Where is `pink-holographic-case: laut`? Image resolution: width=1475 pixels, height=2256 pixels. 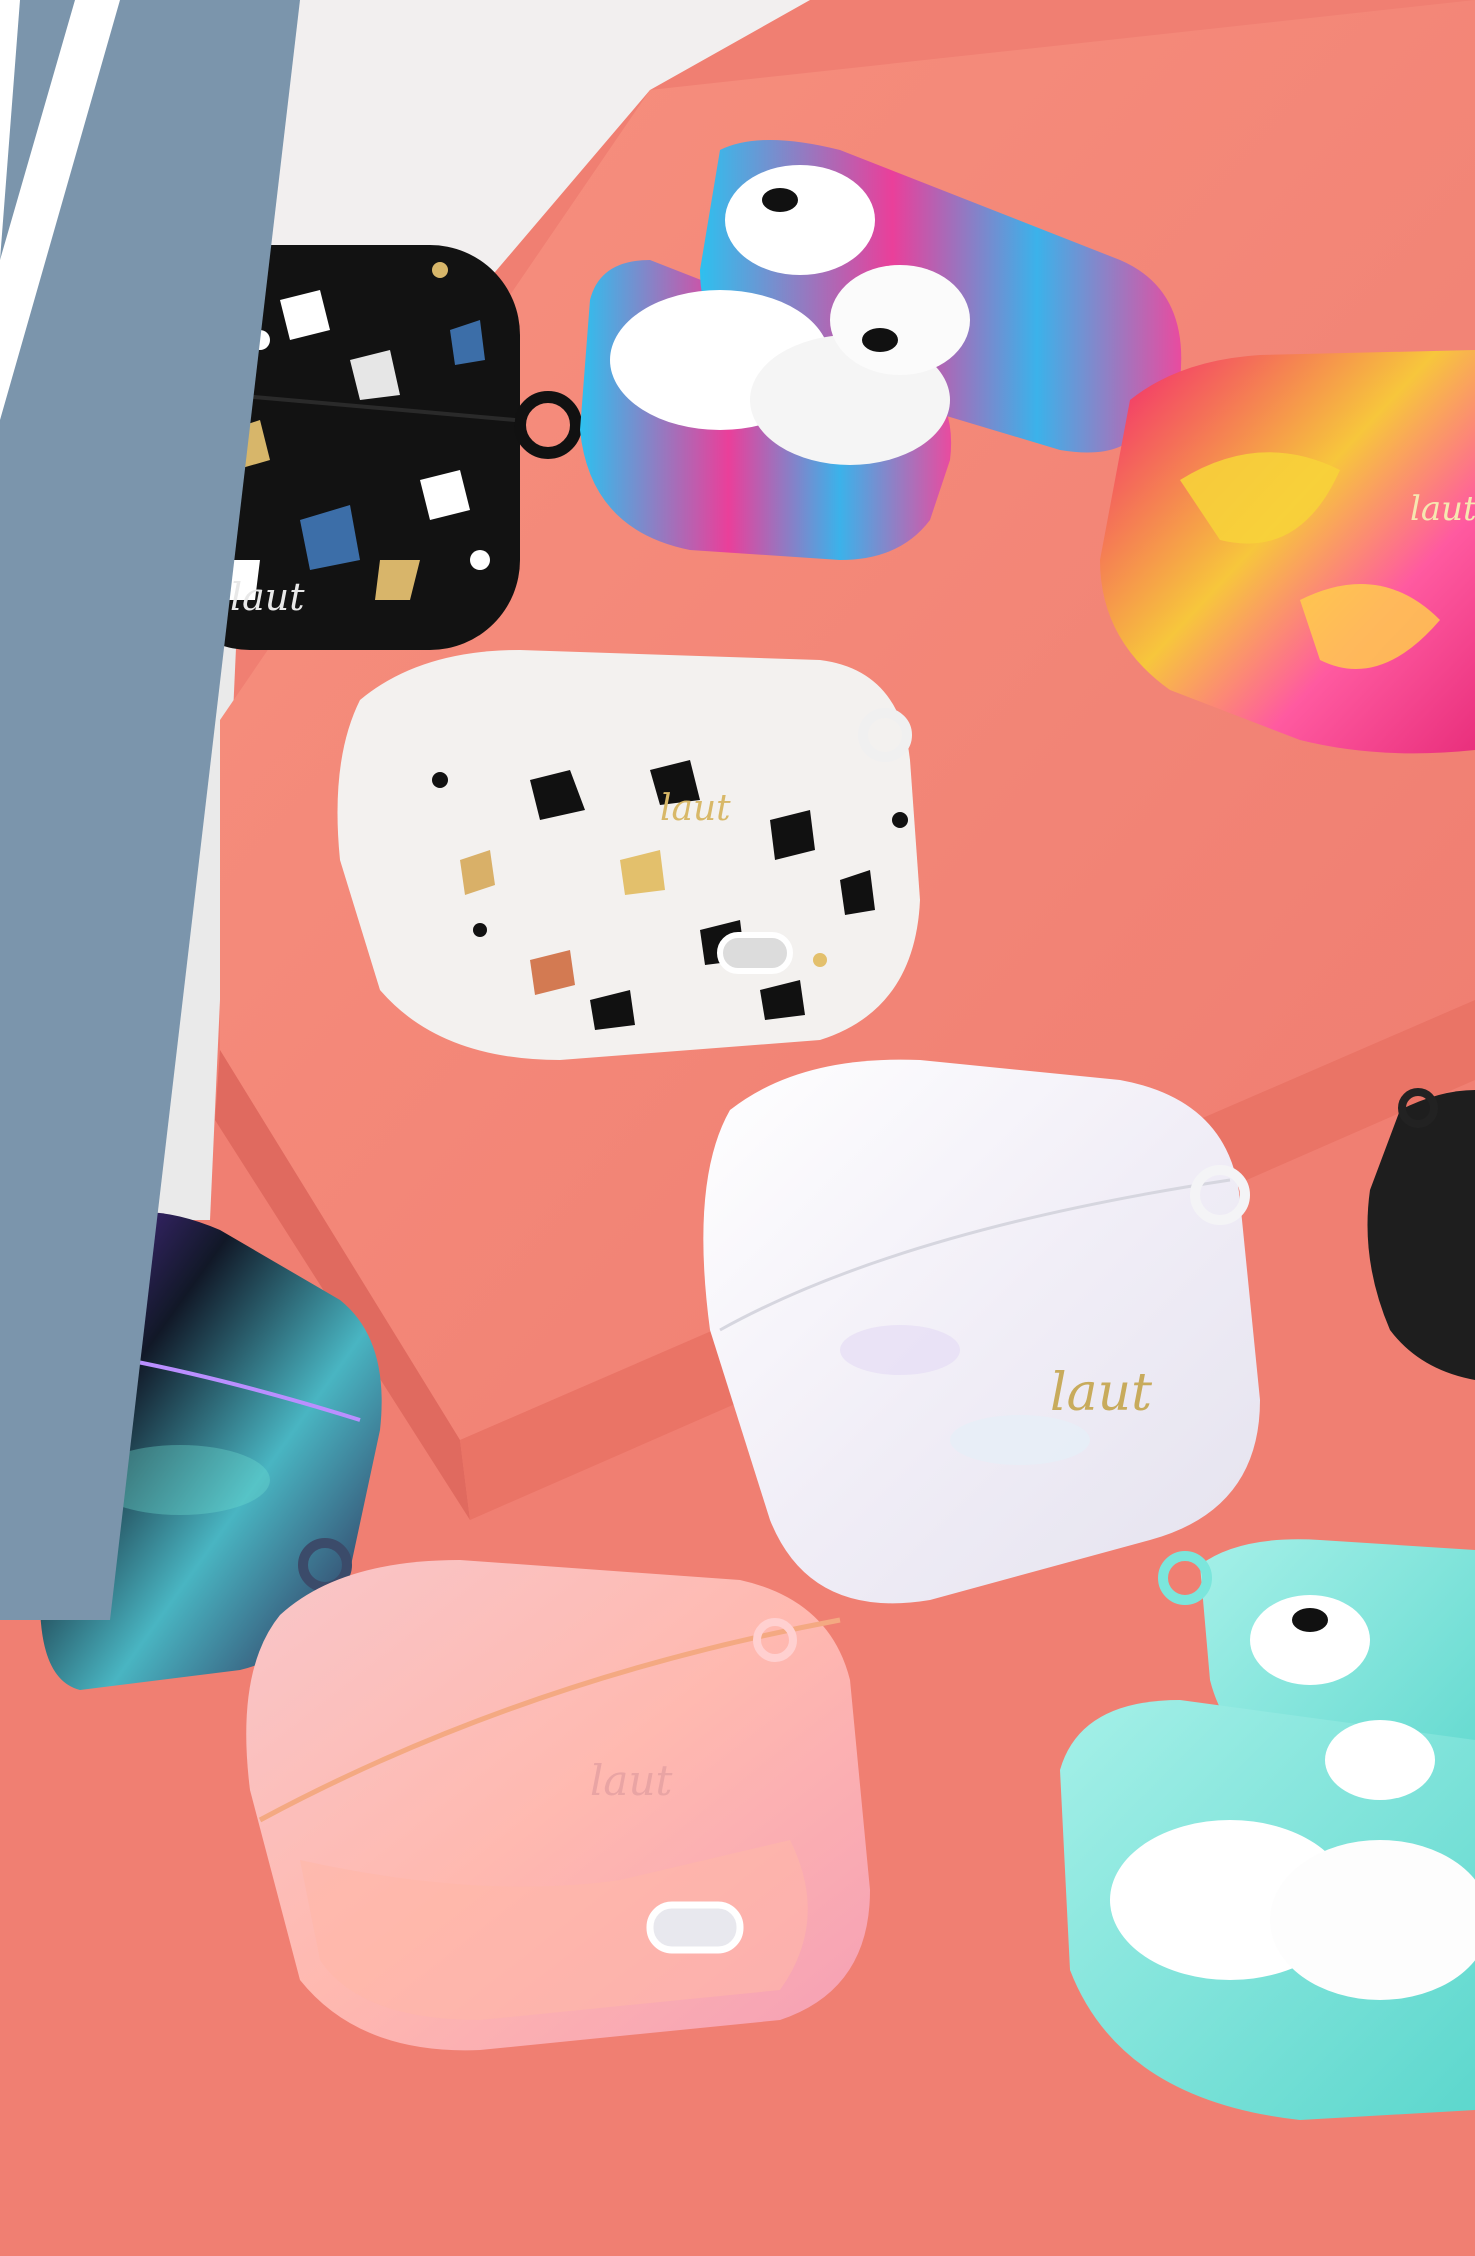 pink-holographic-case: laut is located at coordinates (558, 1805).